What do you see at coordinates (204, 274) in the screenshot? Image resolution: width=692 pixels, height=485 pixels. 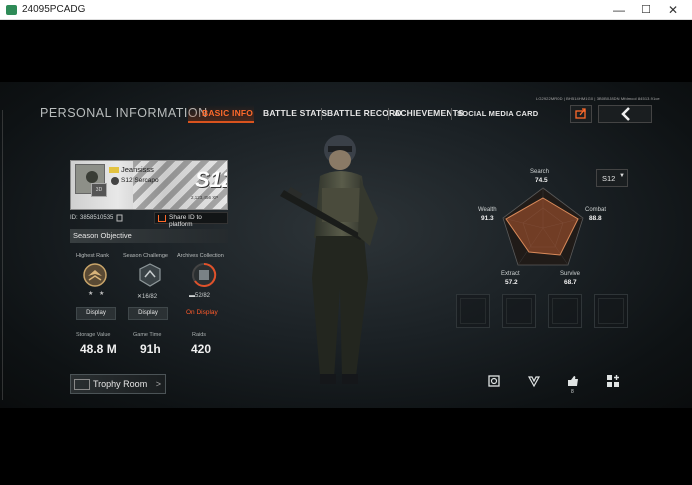 I see `archives-emblem-icon` at bounding box center [204, 274].